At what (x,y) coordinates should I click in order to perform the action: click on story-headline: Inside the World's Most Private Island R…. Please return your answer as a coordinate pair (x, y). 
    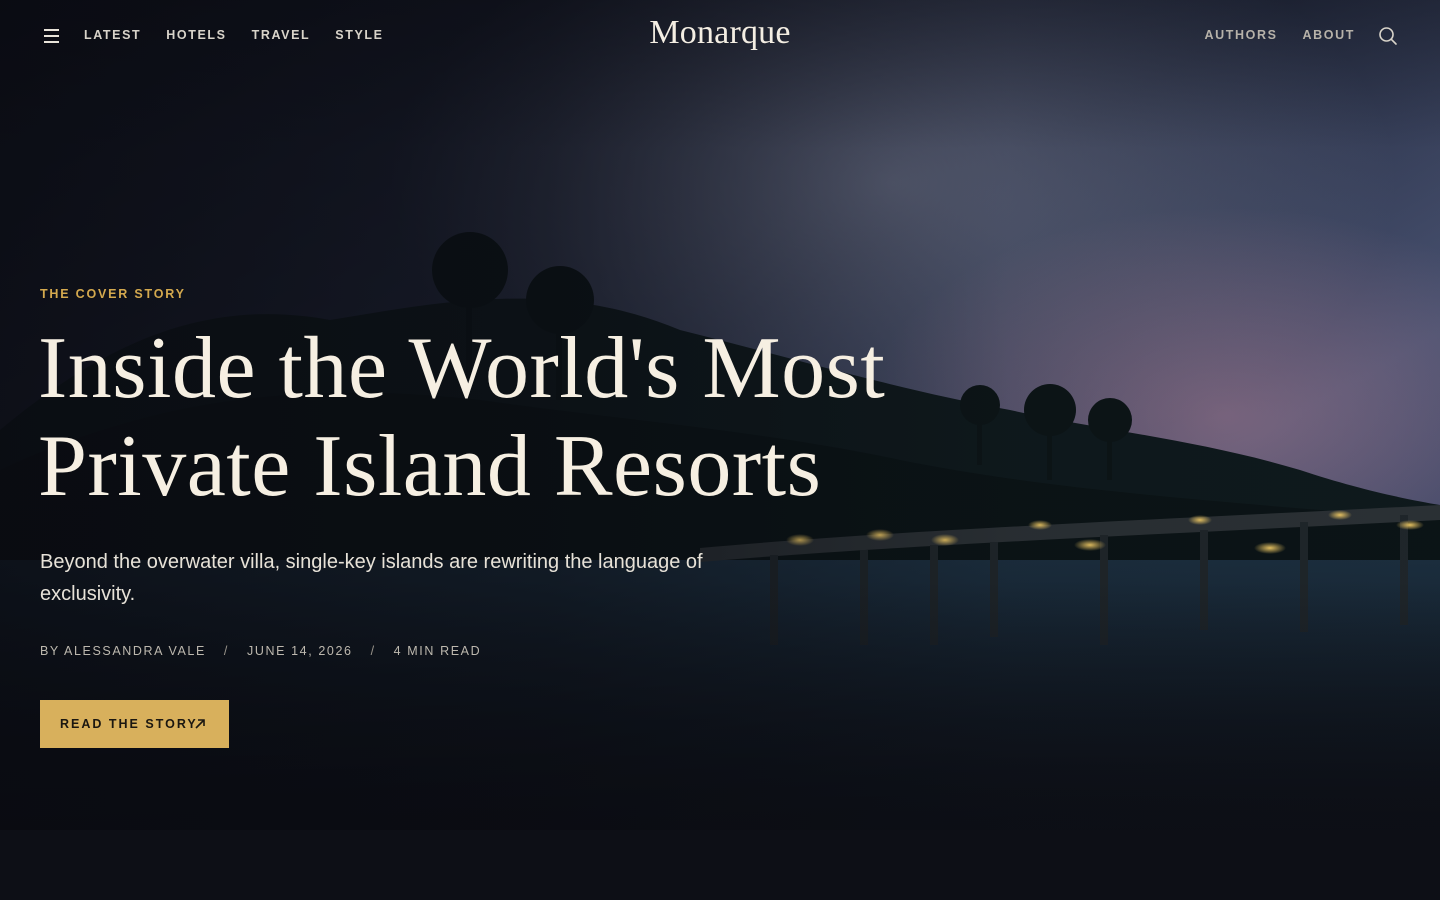
    Looking at the image, I should click on (528, 418).